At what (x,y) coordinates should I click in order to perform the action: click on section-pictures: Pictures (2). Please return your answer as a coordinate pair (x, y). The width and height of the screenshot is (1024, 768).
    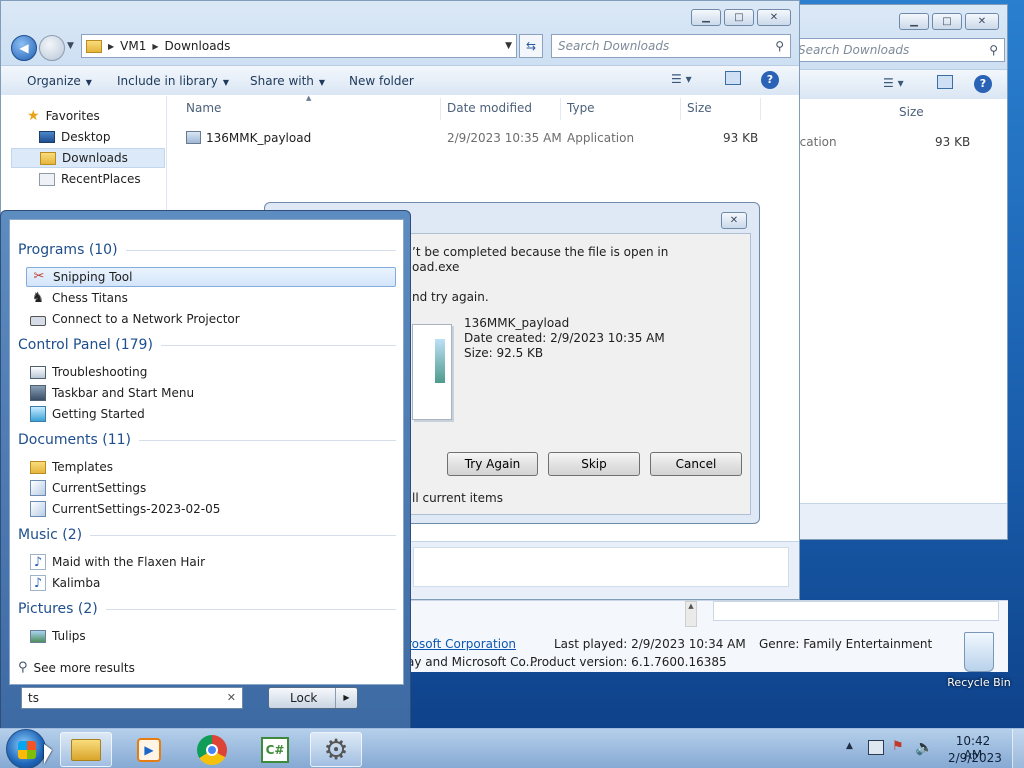
    Looking at the image, I should click on (207, 609).